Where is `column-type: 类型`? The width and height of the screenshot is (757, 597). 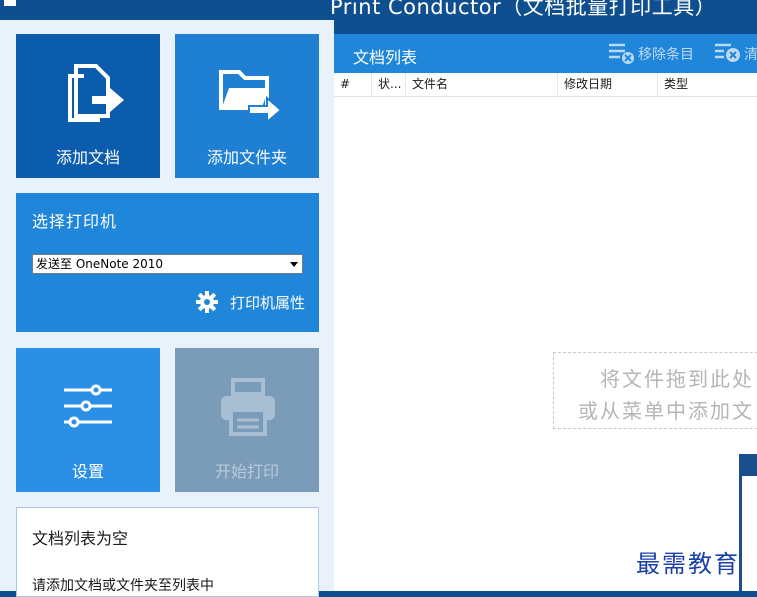 column-type: 类型 is located at coordinates (707, 84).